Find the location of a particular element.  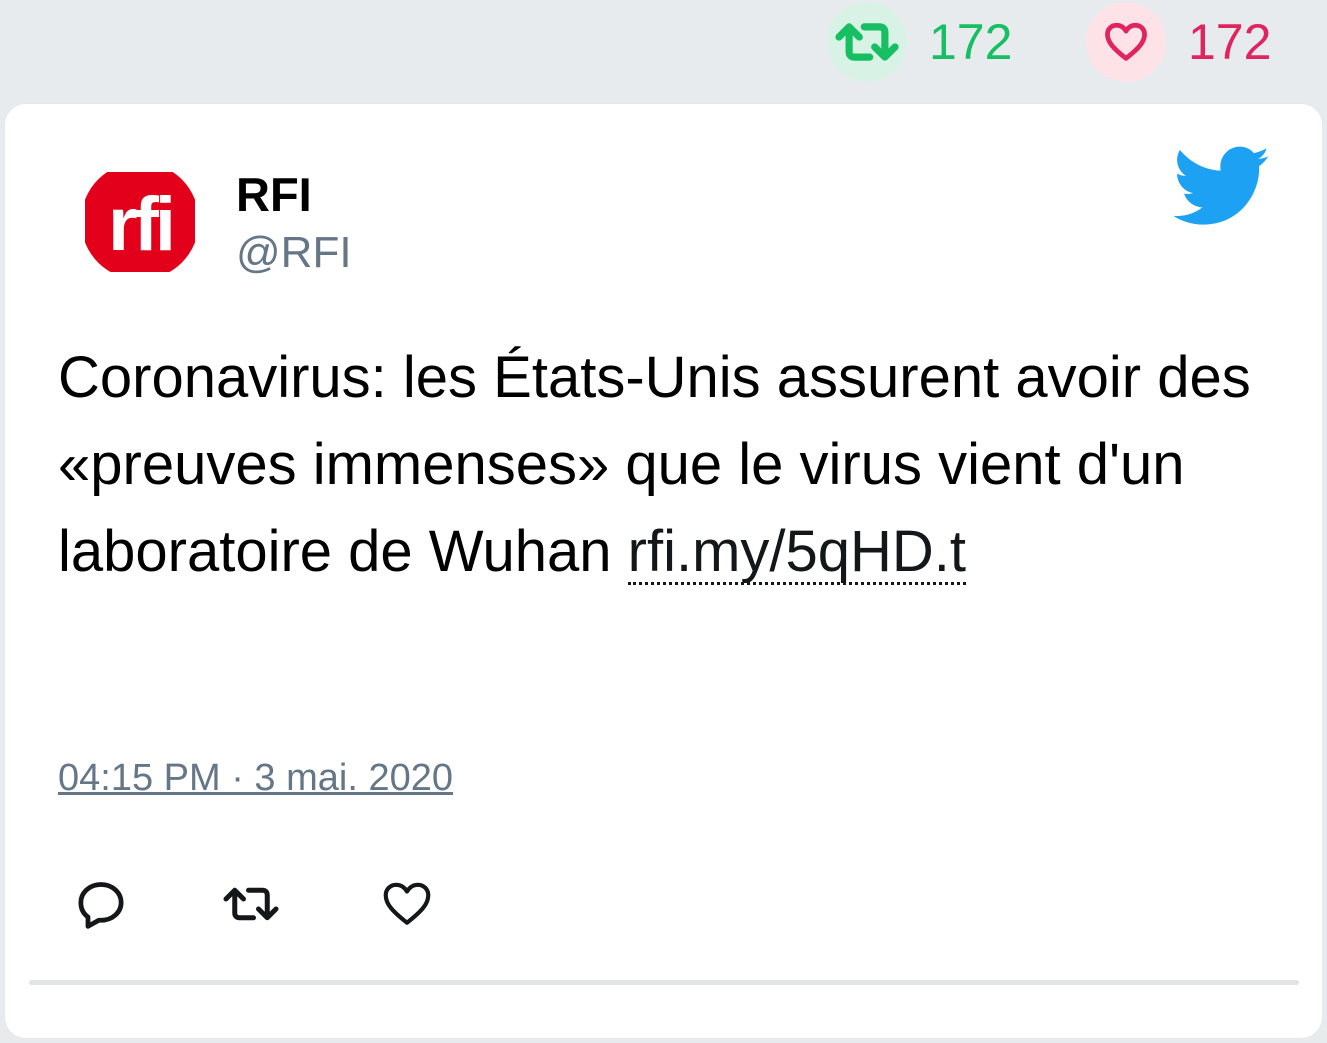

svg-text: rfi is located at coordinates (140, 224).